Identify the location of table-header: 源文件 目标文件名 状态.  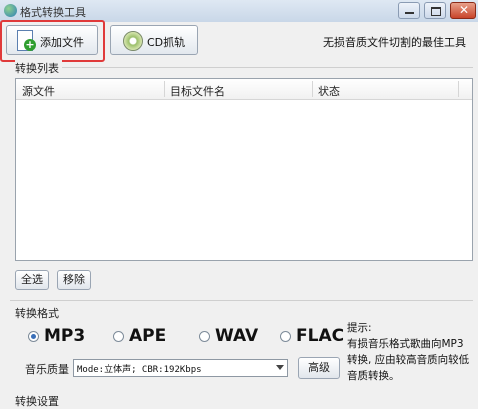
(244, 89).